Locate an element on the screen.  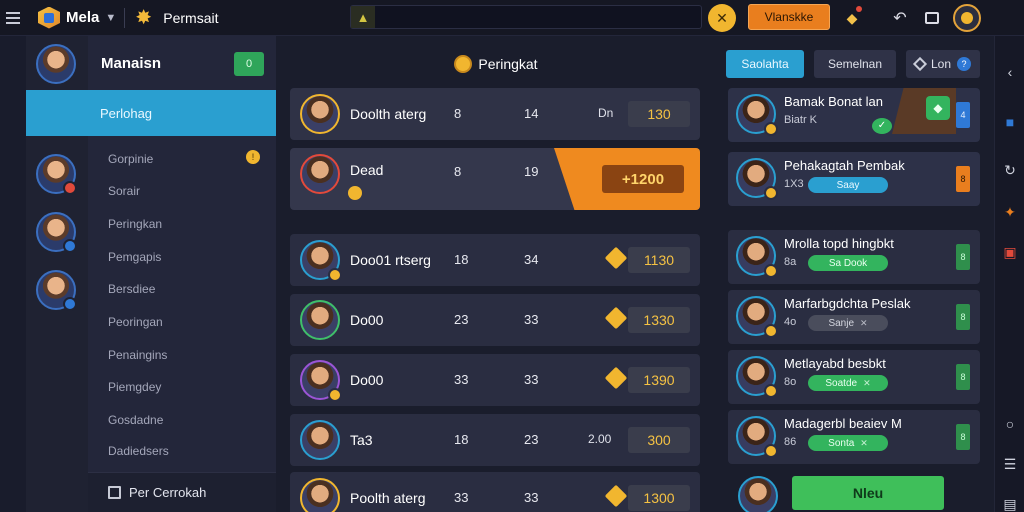
quest-card: Bamak Bonat lan Biatr K ✓ ◆ 4 is located at coordinates (854, 115).